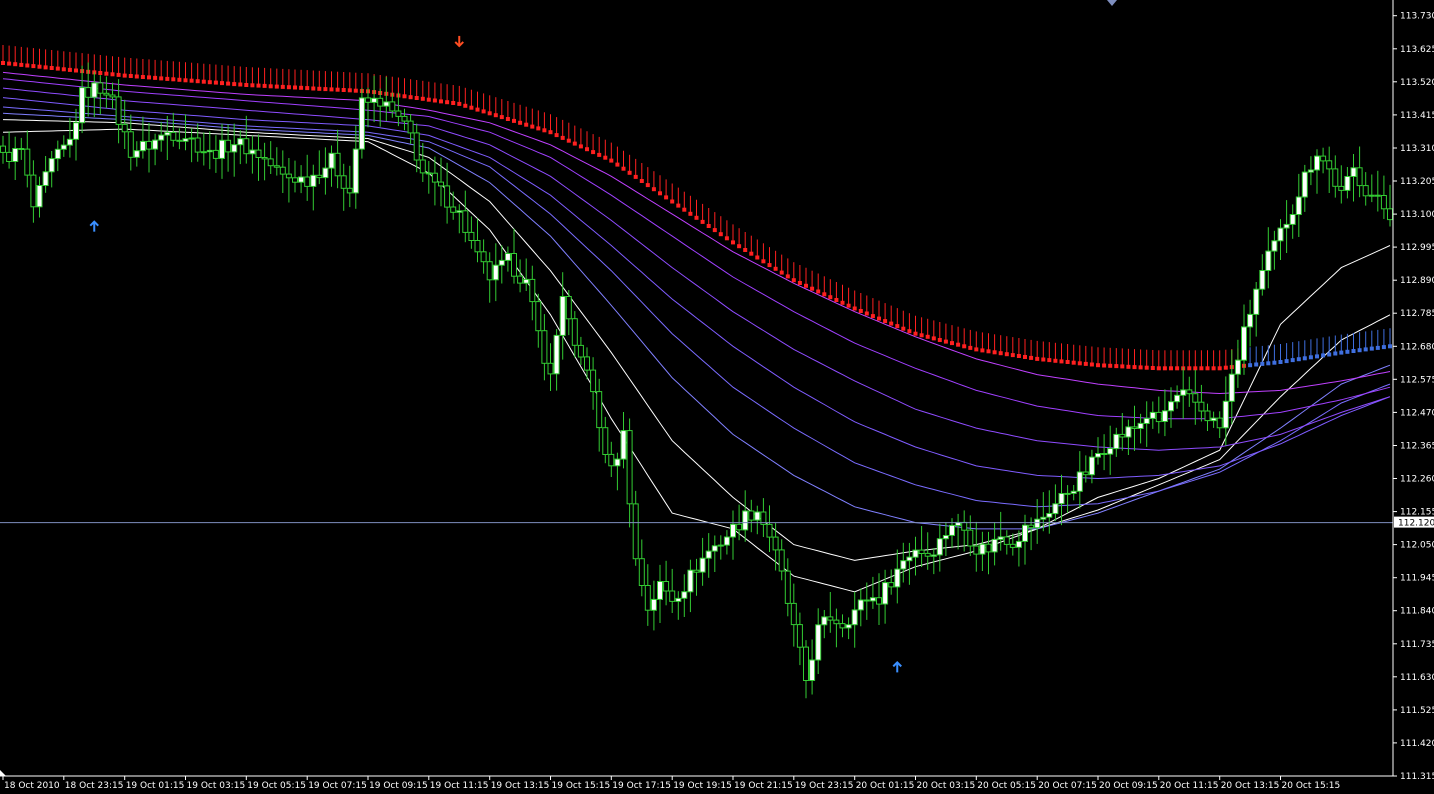 The width and height of the screenshot is (1434, 794). I want to click on price-tick-label: 112.890, so click(1417, 281).